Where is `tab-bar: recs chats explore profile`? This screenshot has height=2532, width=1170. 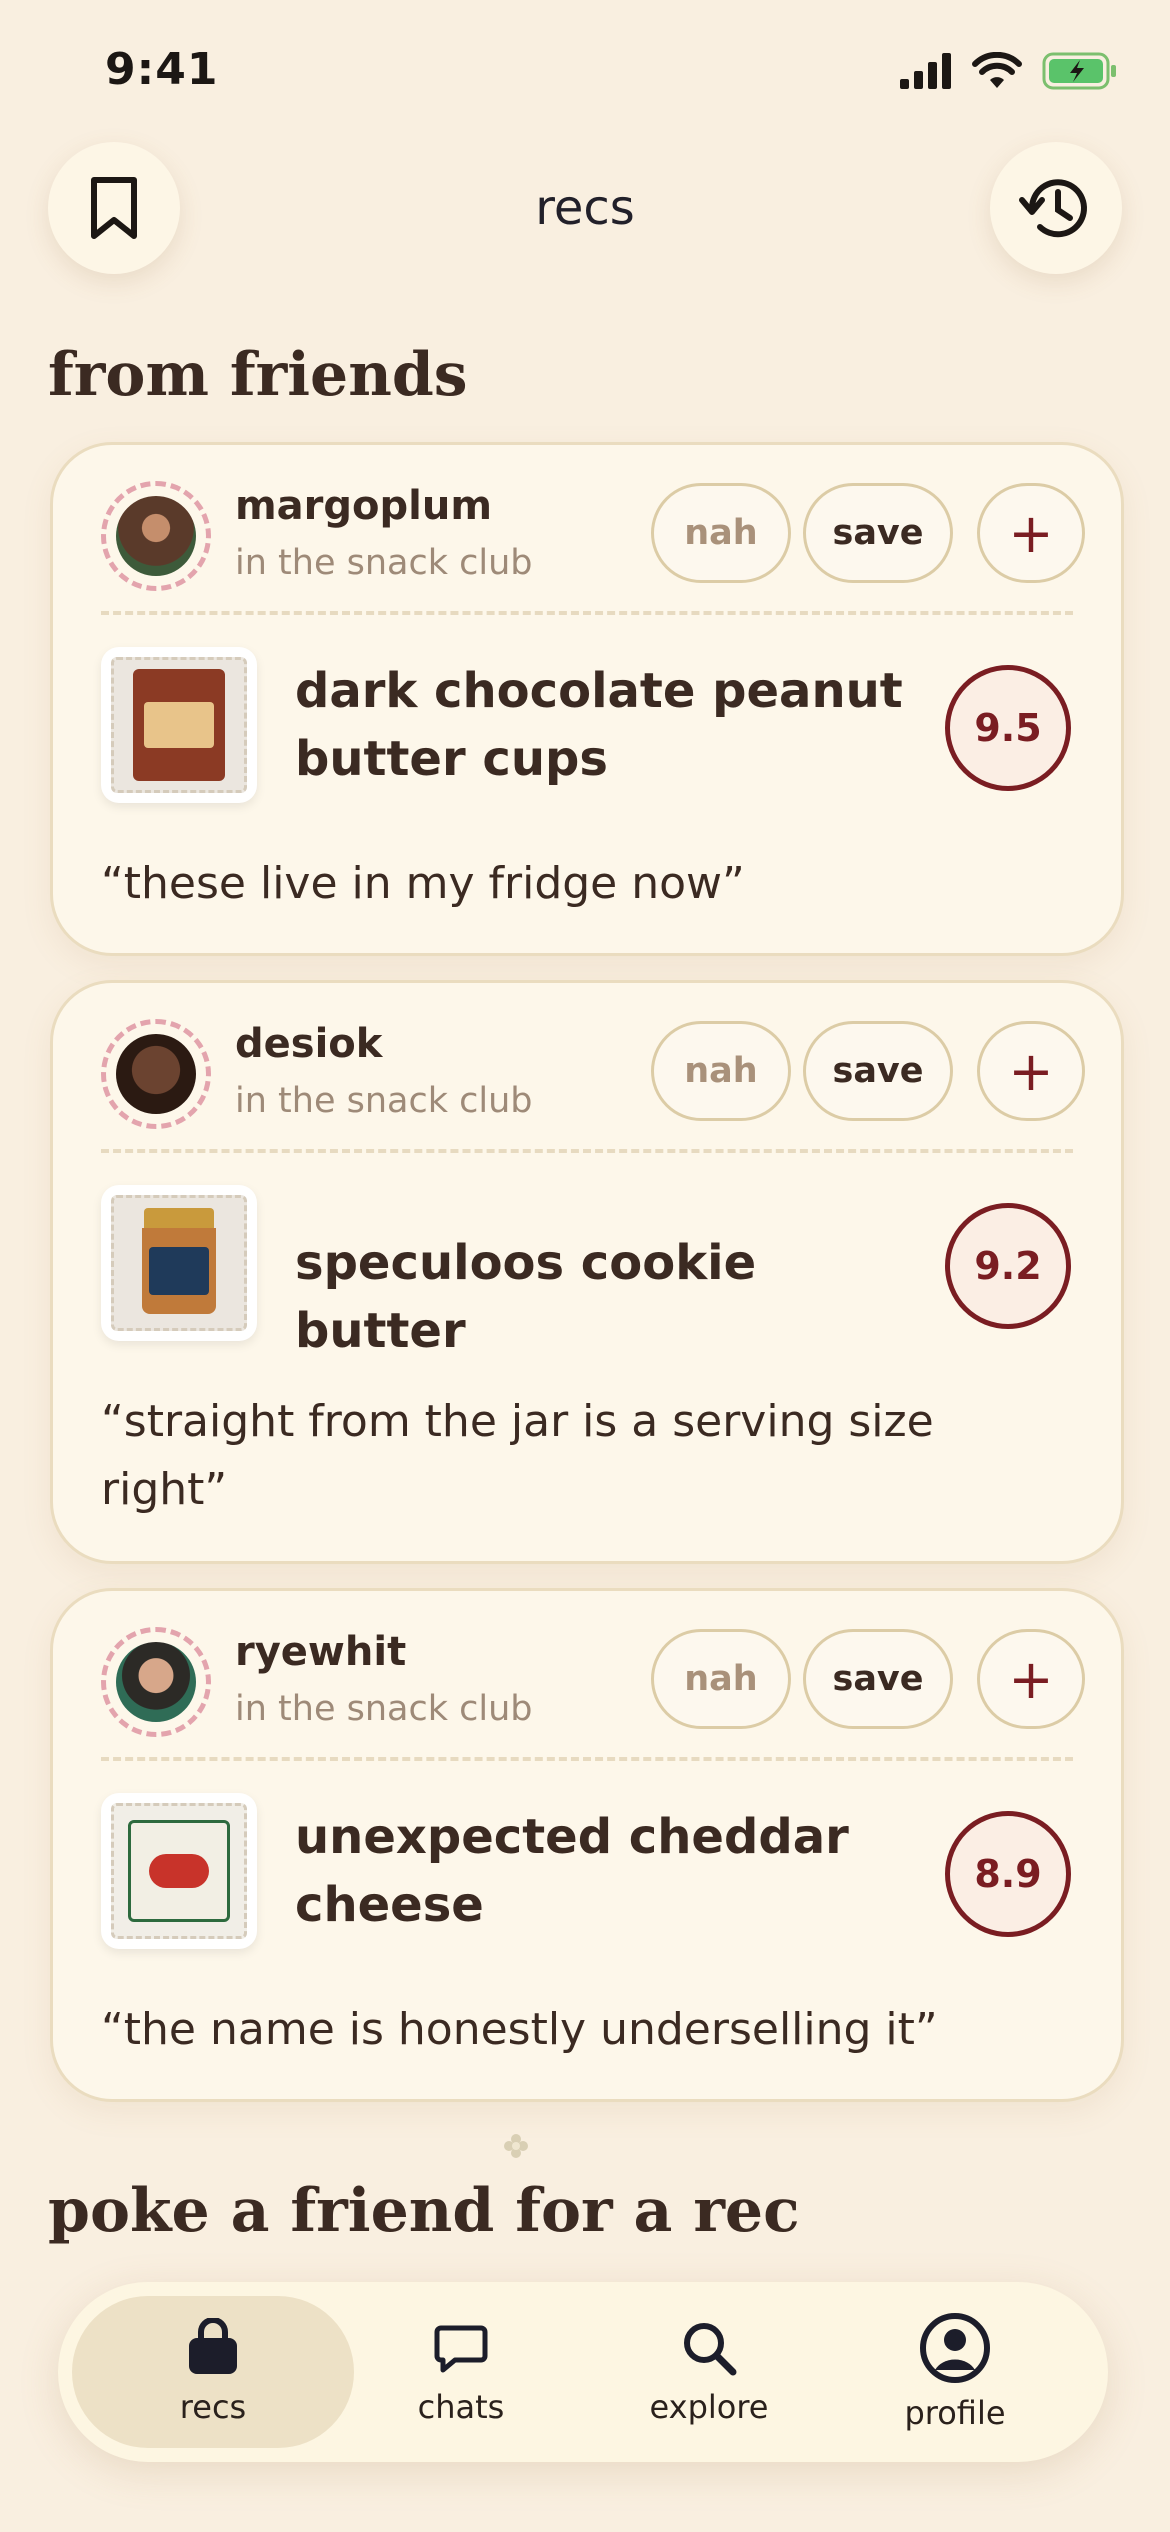 tab-bar: recs chats explore profile is located at coordinates (583, 2372).